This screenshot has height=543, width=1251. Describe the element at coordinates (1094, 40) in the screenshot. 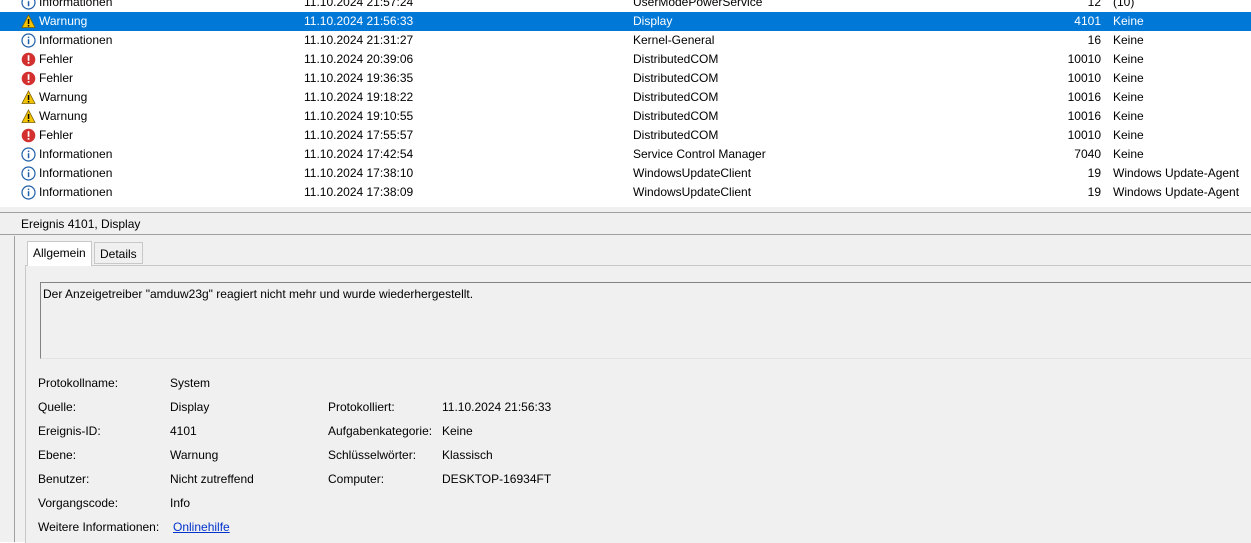

I see `event-id: 16` at that location.